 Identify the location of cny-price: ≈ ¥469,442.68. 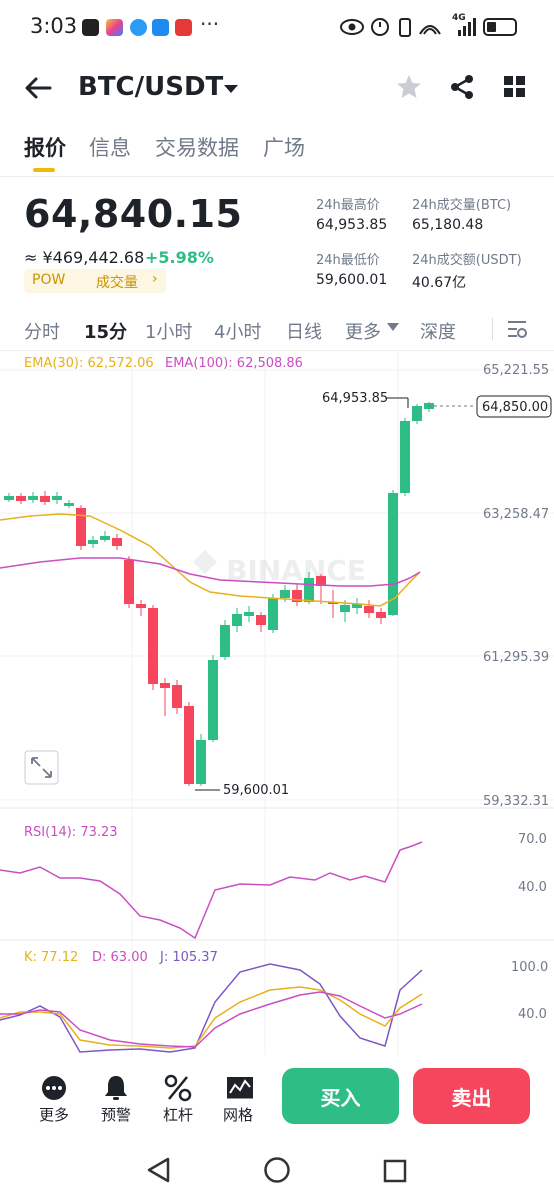
(84, 257).